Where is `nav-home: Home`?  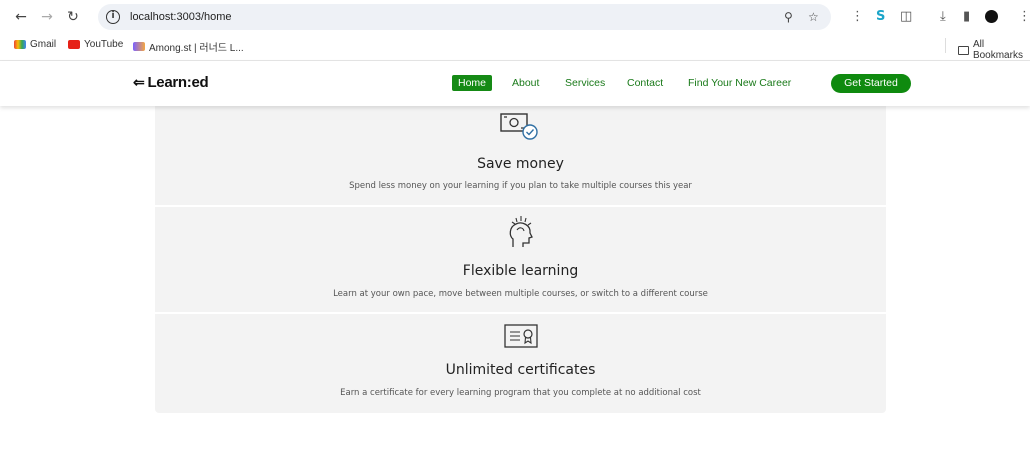
nav-home: Home is located at coordinates (472, 83).